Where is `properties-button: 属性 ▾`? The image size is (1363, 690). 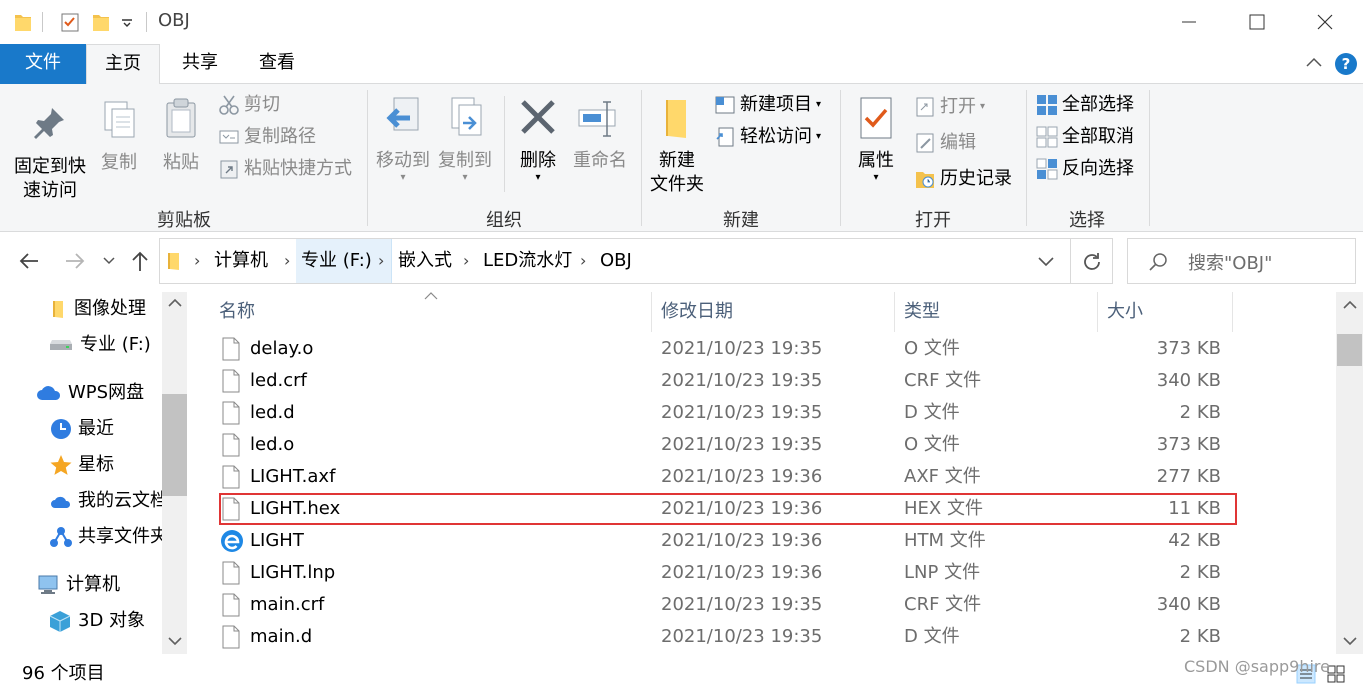 properties-button: 属性 ▾ is located at coordinates (876, 139).